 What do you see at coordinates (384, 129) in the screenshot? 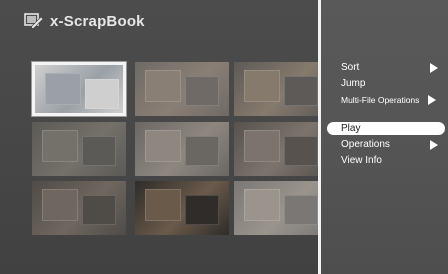
I see `menu-item-play: Play` at bounding box center [384, 129].